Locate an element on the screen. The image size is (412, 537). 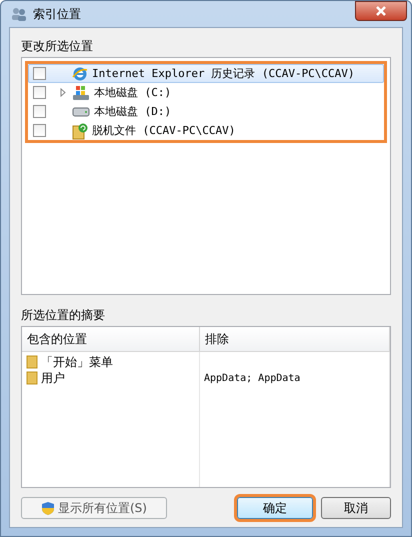
ok-button: 确定 is located at coordinates (275, 508).